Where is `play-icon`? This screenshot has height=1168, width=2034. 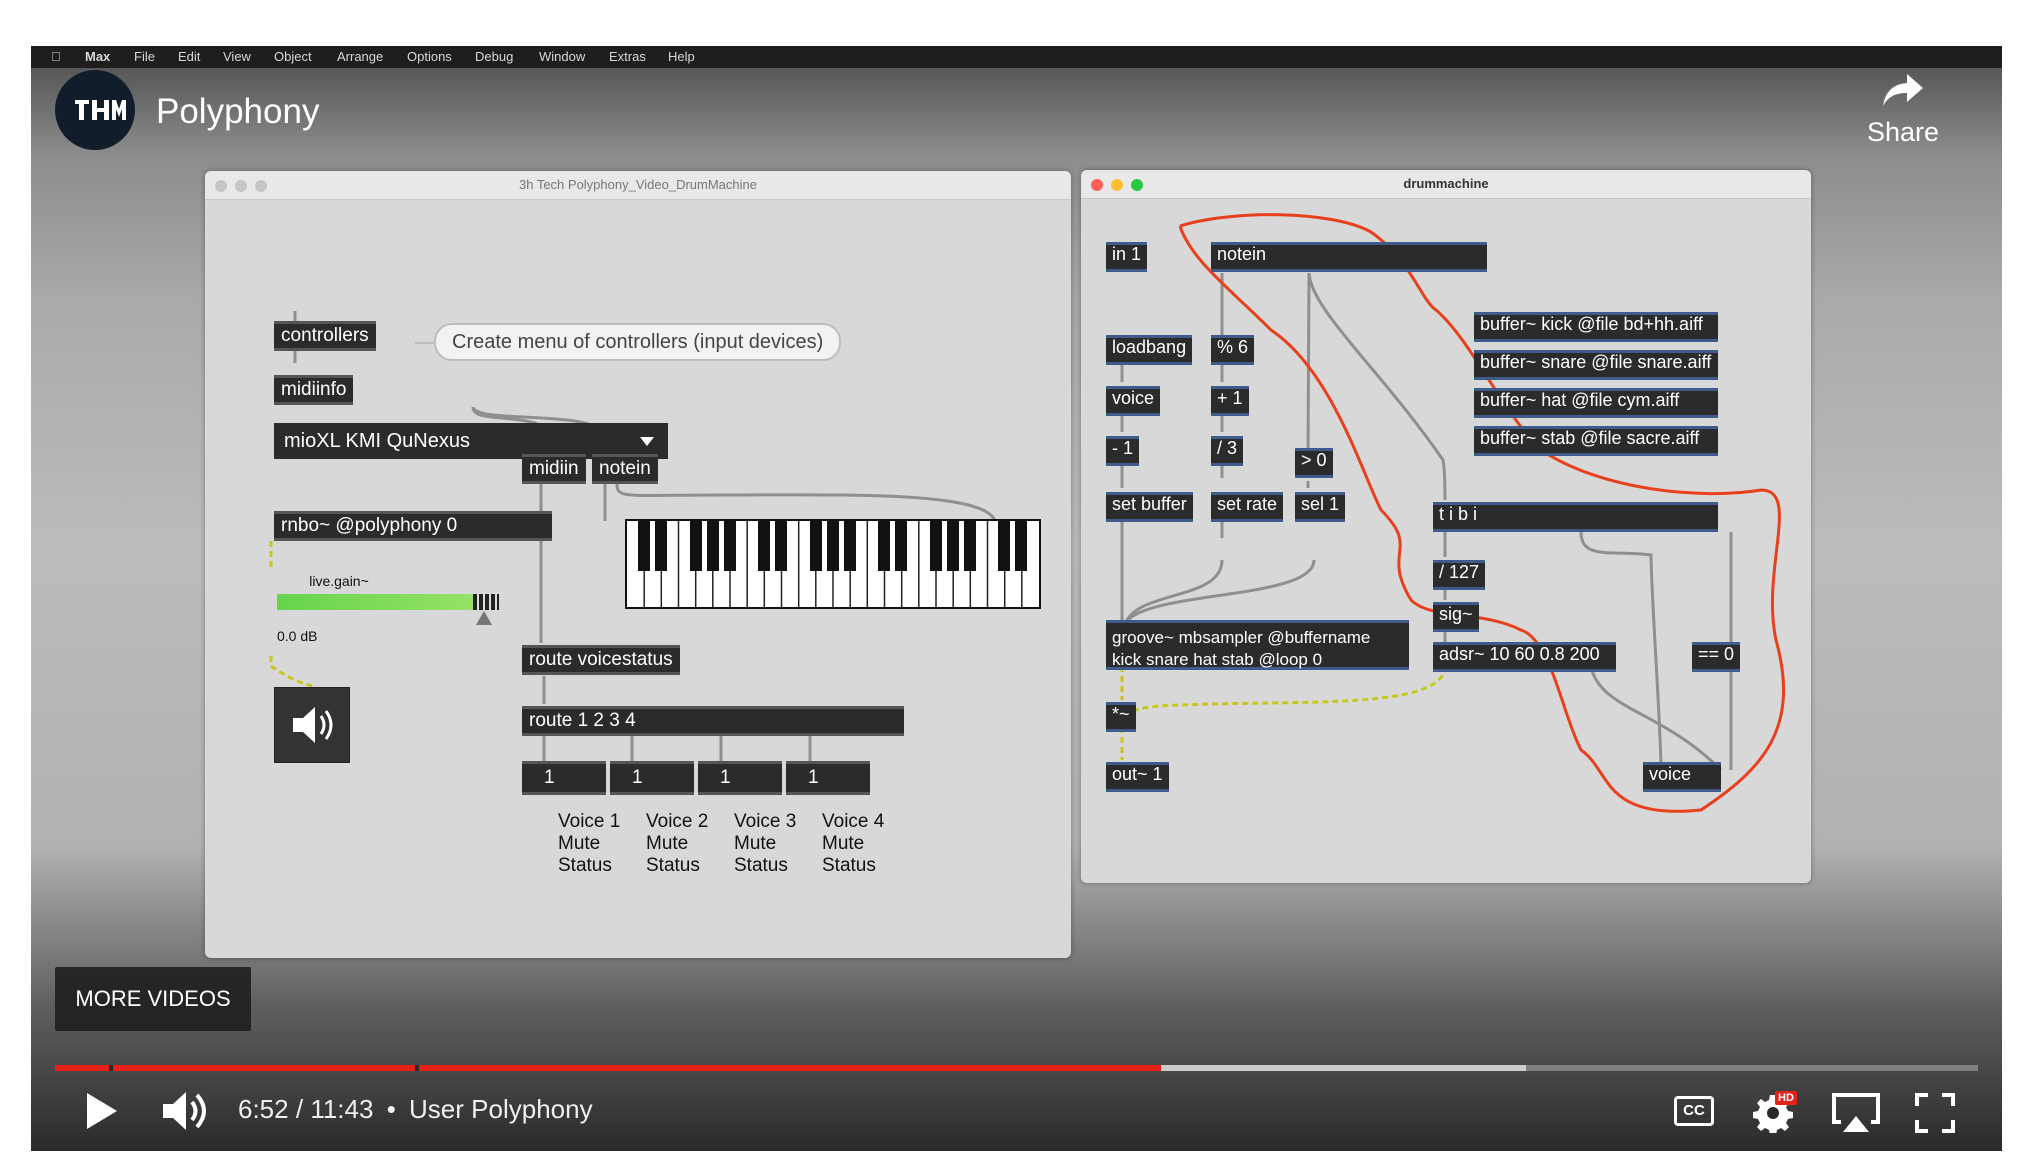 play-icon is located at coordinates (101, 1111).